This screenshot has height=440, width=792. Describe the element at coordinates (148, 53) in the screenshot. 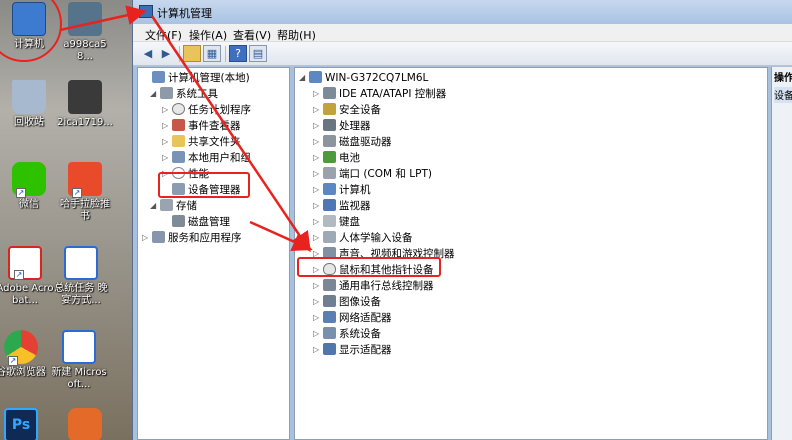

I see `back-icon: ◀` at that location.